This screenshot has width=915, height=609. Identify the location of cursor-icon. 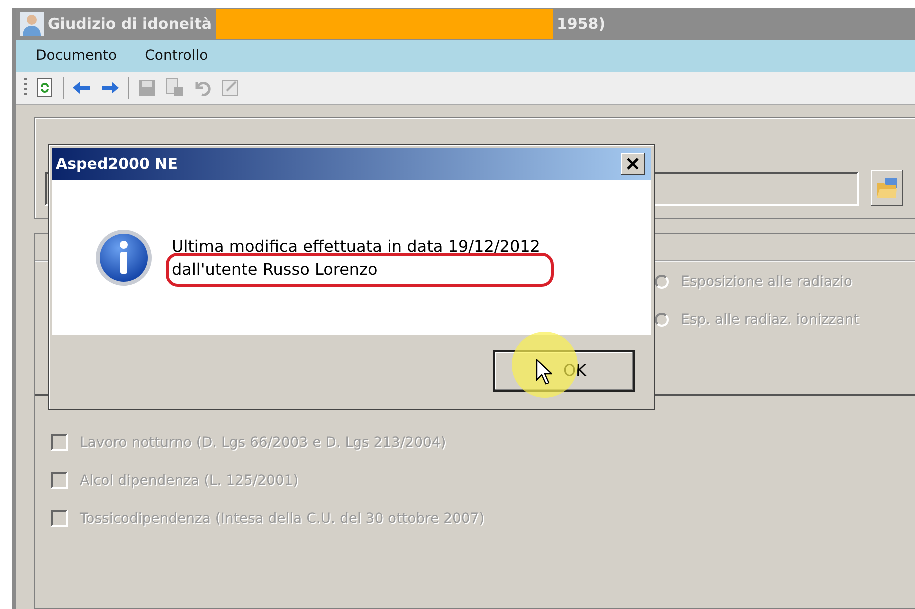
(544, 372).